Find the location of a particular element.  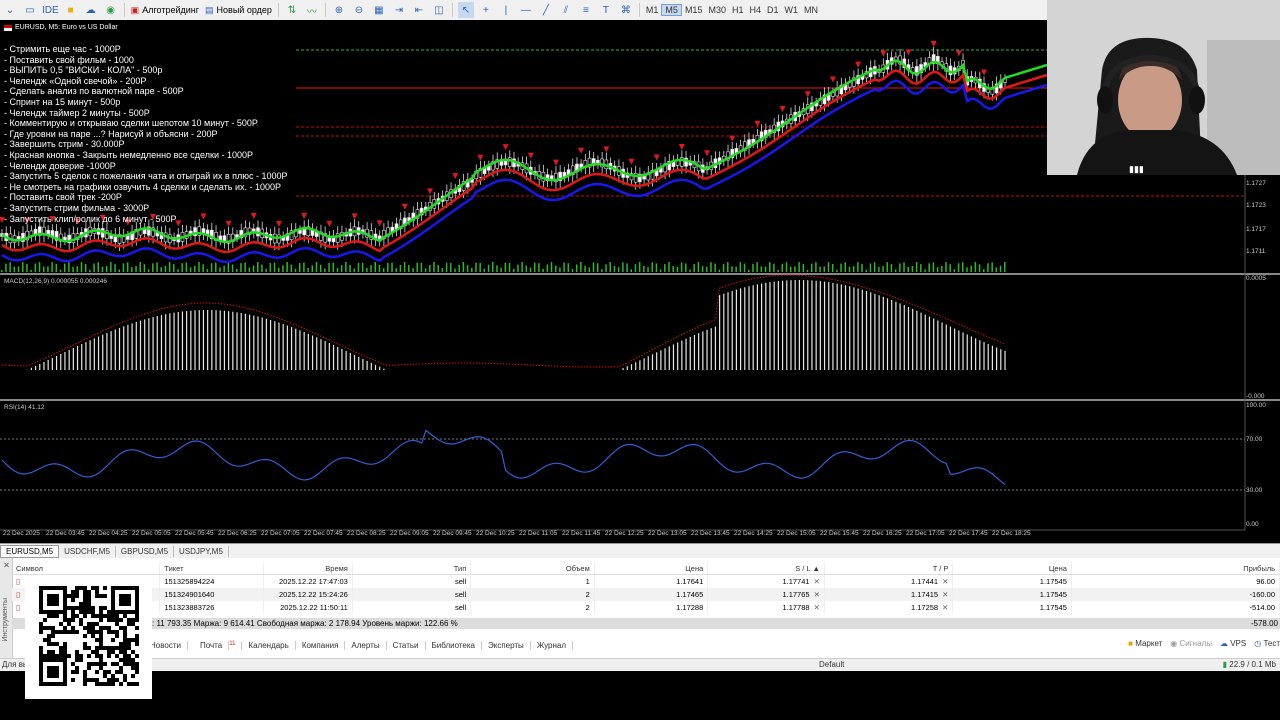

tab-usdchf: USDCHF,M5 is located at coordinates (87, 551).